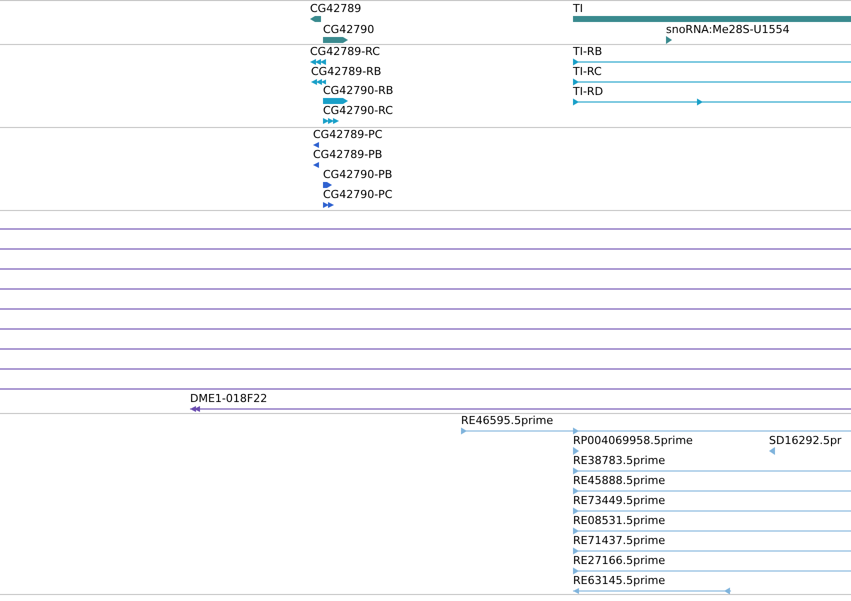 The width and height of the screenshot is (851, 601). I want to click on feature-label: CG42790-RC, so click(358, 111).